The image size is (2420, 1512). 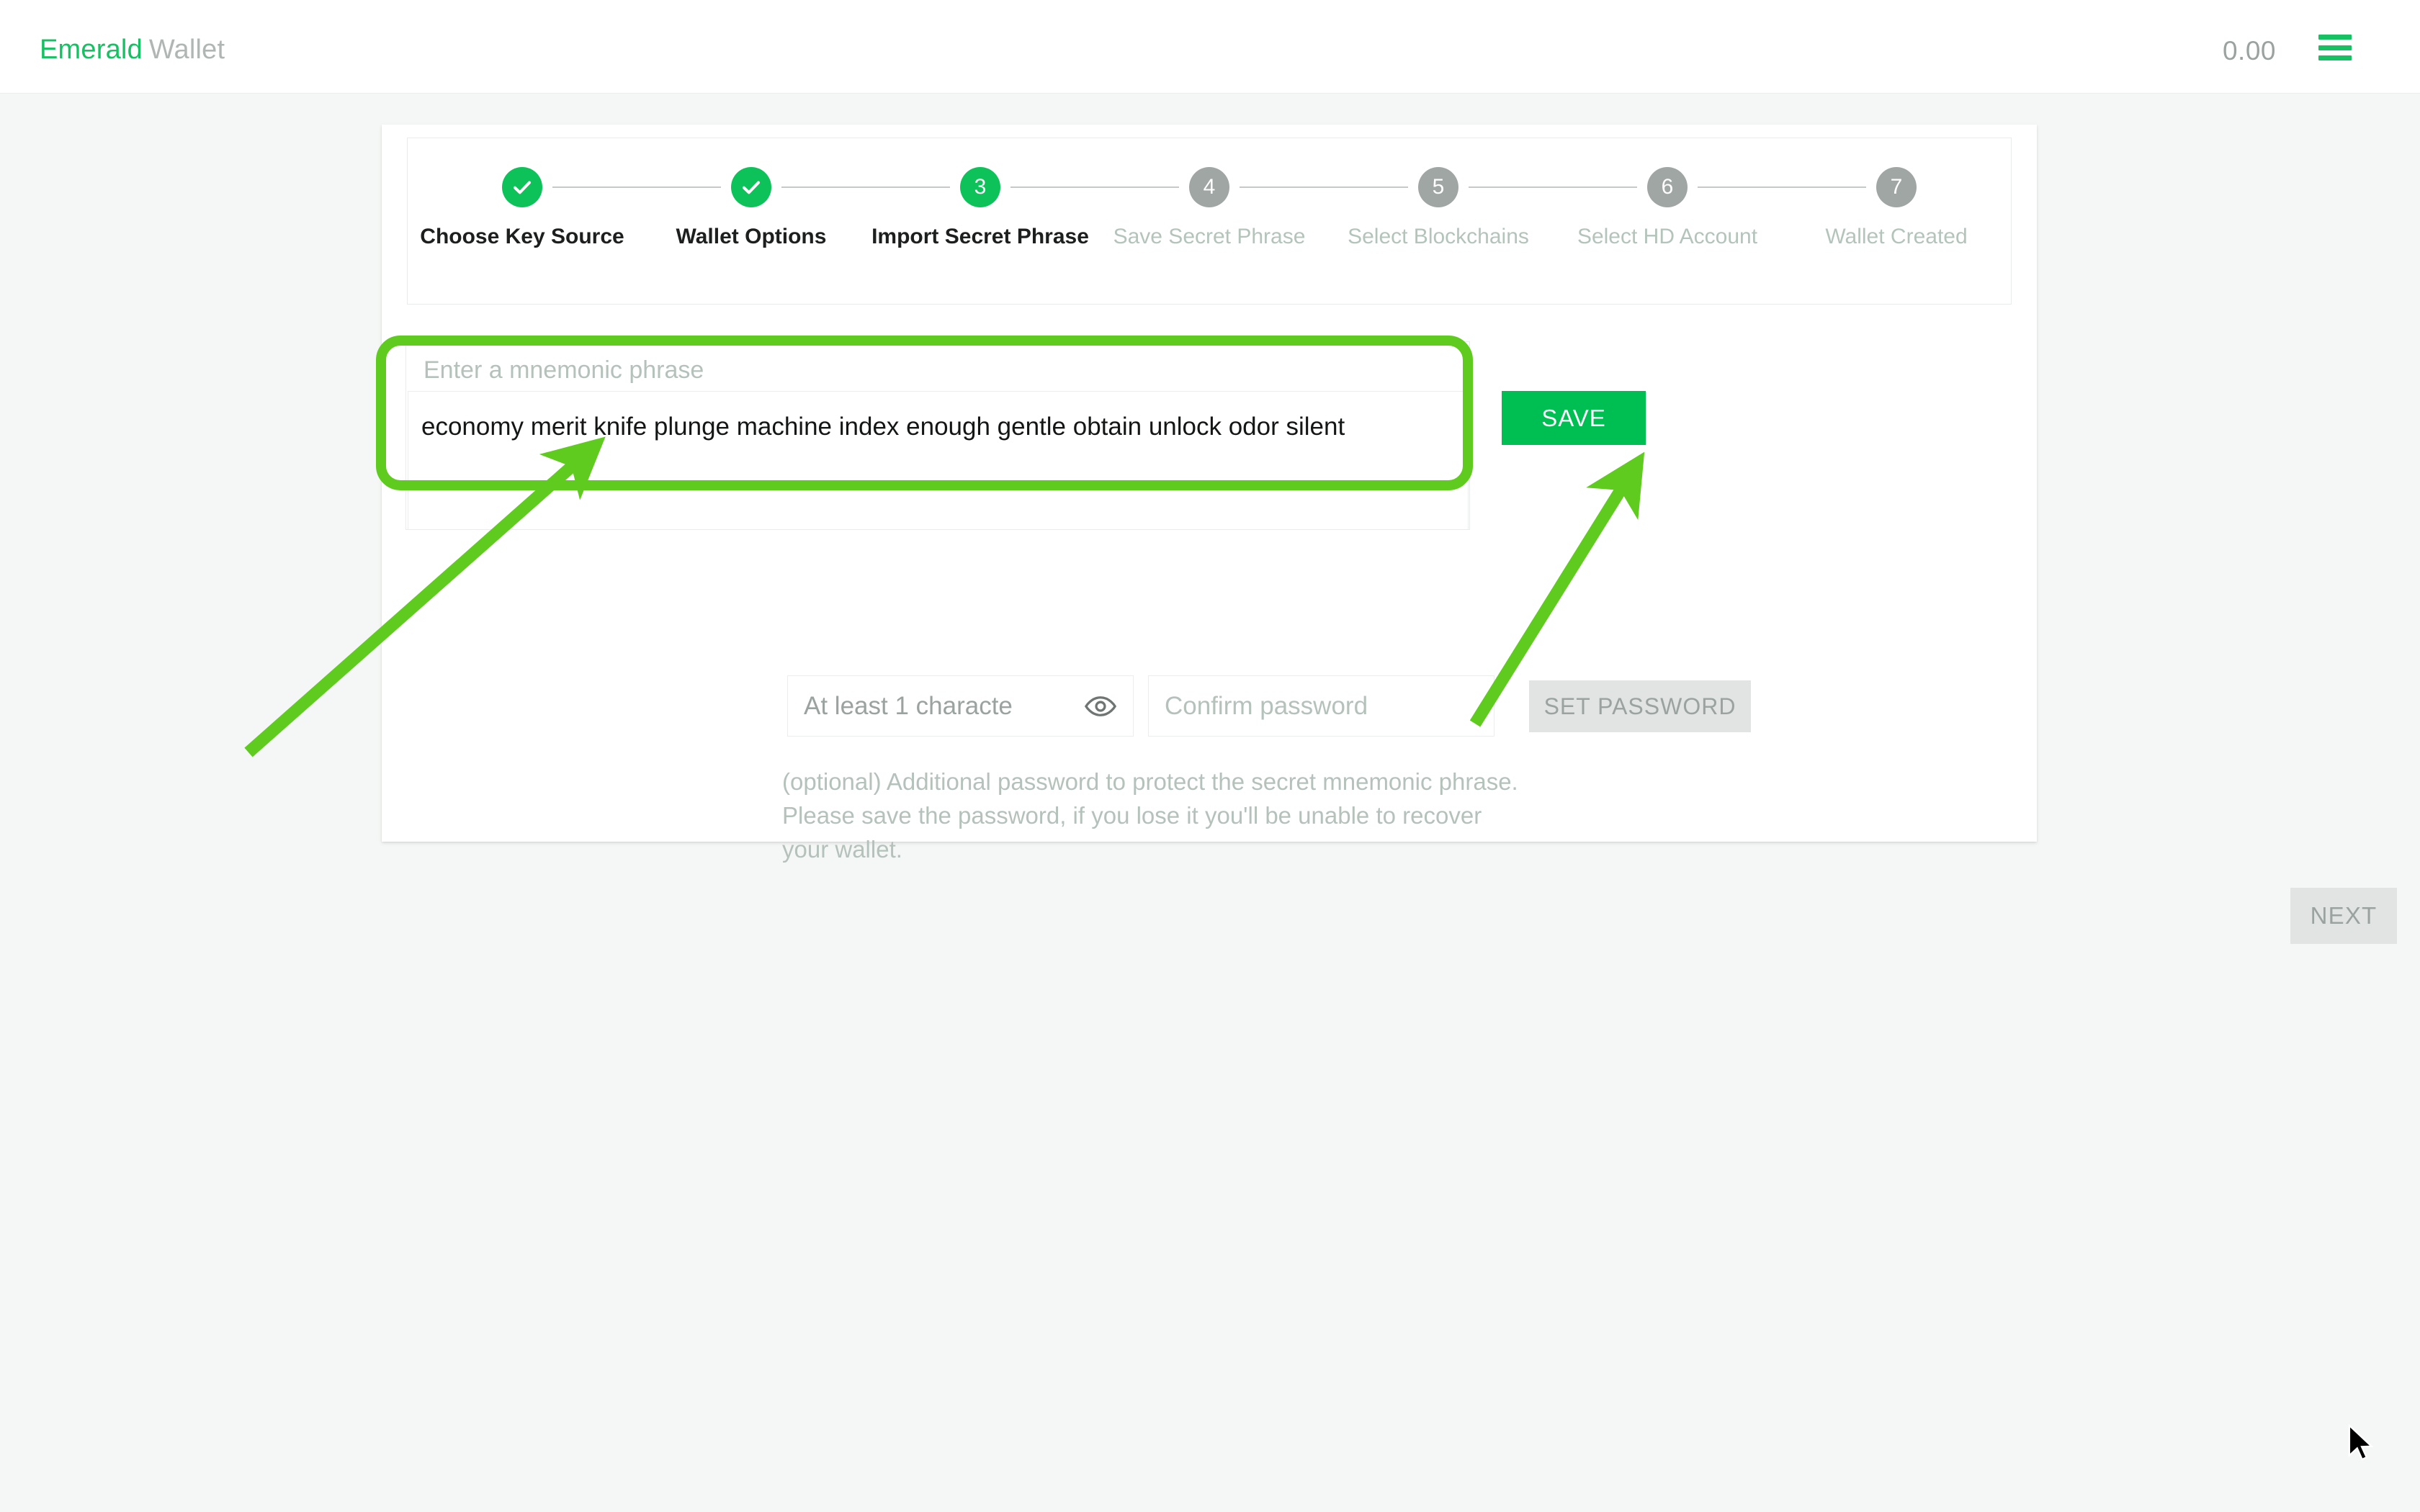 What do you see at coordinates (1266, 705) in the screenshot?
I see `confirm-password-placeholder: Confirm password` at bounding box center [1266, 705].